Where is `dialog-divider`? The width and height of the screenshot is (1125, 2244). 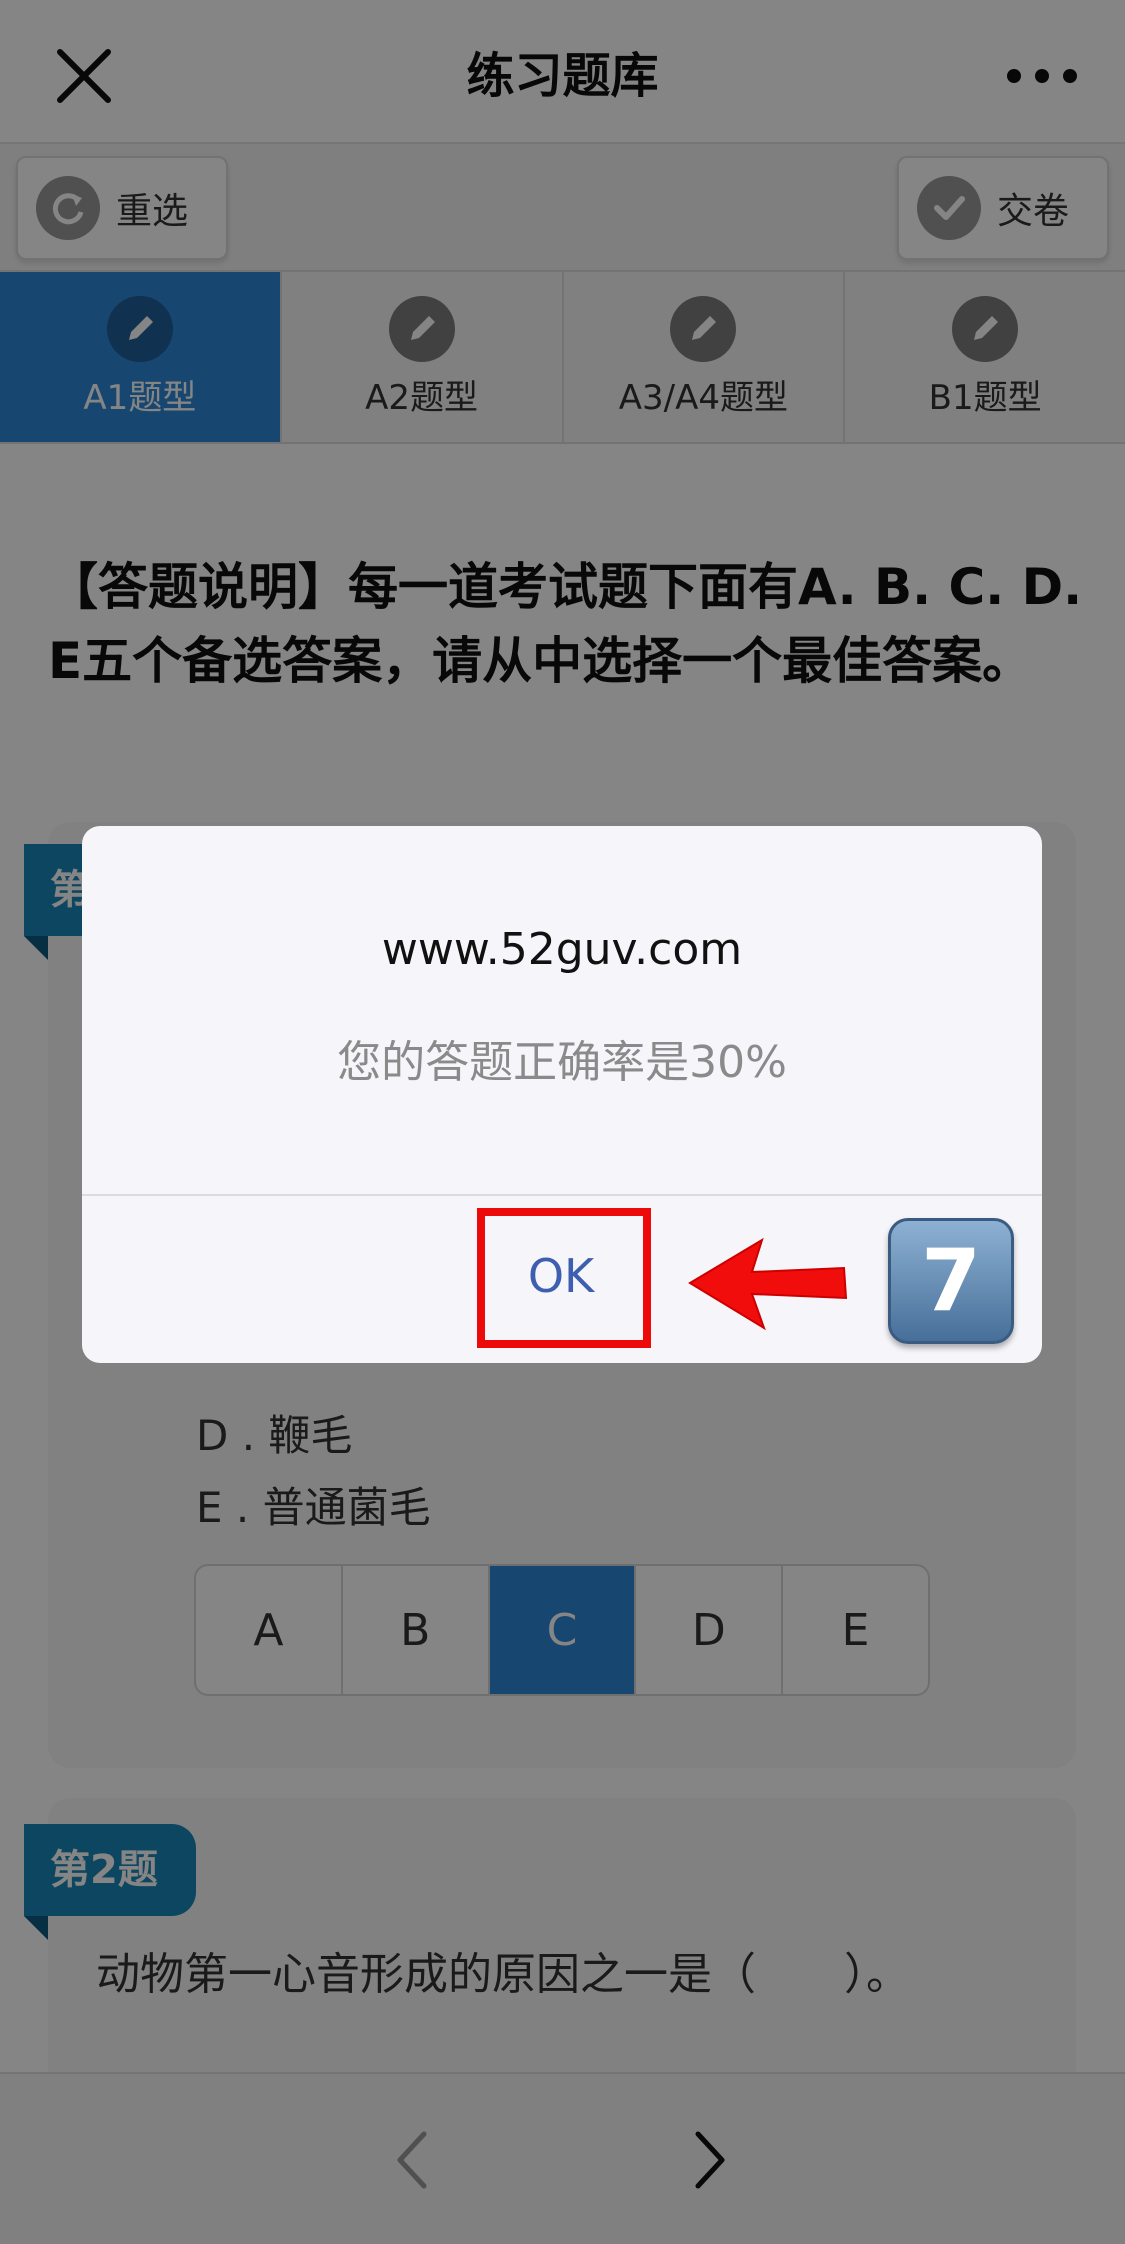
dialog-divider is located at coordinates (562, 1195).